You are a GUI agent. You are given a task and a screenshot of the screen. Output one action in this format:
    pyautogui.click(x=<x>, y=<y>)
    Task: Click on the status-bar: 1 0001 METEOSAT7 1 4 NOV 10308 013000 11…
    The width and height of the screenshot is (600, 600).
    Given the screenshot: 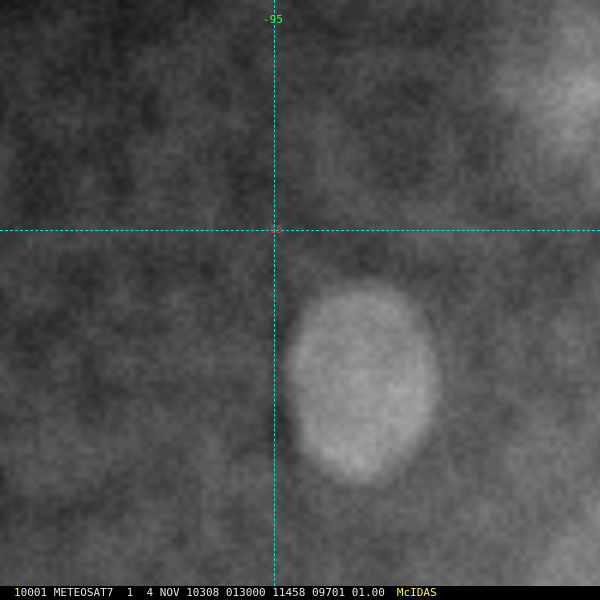 What is the action you would take?
    pyautogui.click(x=300, y=593)
    